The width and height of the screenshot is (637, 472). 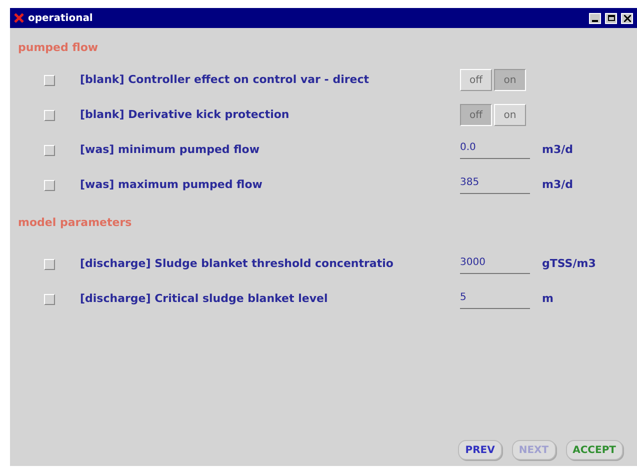 What do you see at coordinates (225, 80) in the screenshot?
I see `parameter-label: [blank] Controller effect on control var - direct` at bounding box center [225, 80].